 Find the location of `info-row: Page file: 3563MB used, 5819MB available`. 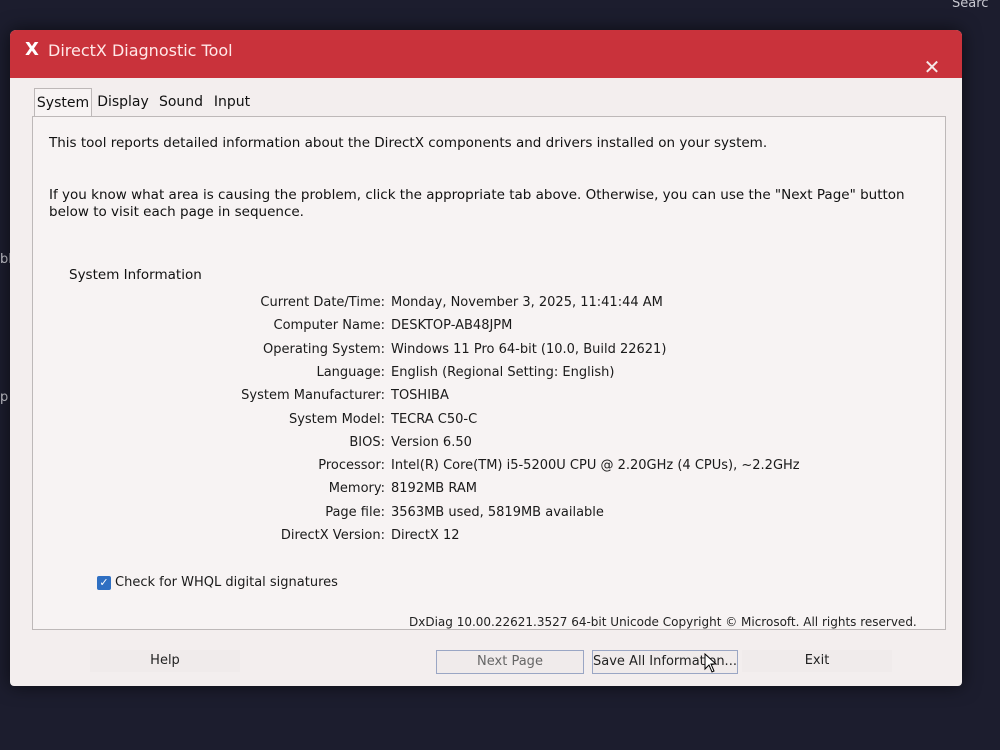

info-row: Page file: 3563MB used, 5819MB available is located at coordinates (489, 515).